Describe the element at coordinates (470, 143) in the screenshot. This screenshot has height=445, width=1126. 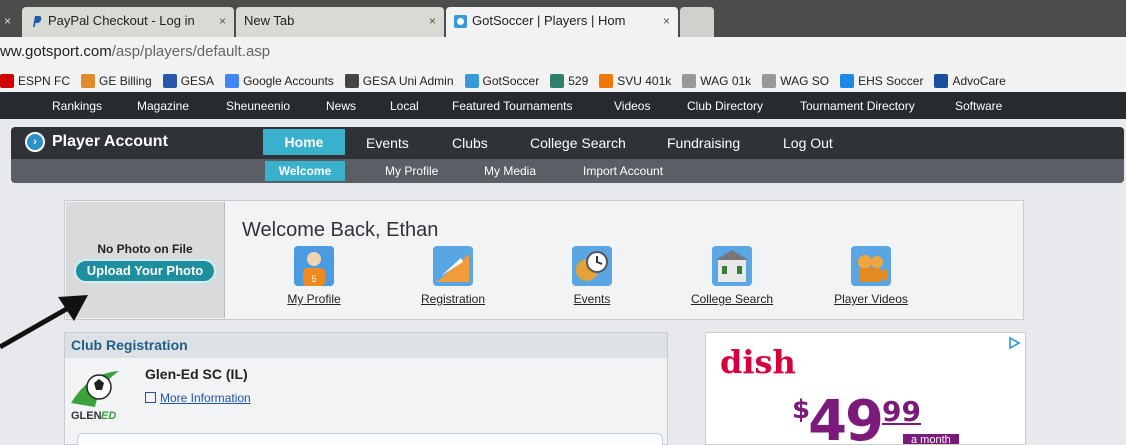
I see `nav-clubs: Clubs` at that location.